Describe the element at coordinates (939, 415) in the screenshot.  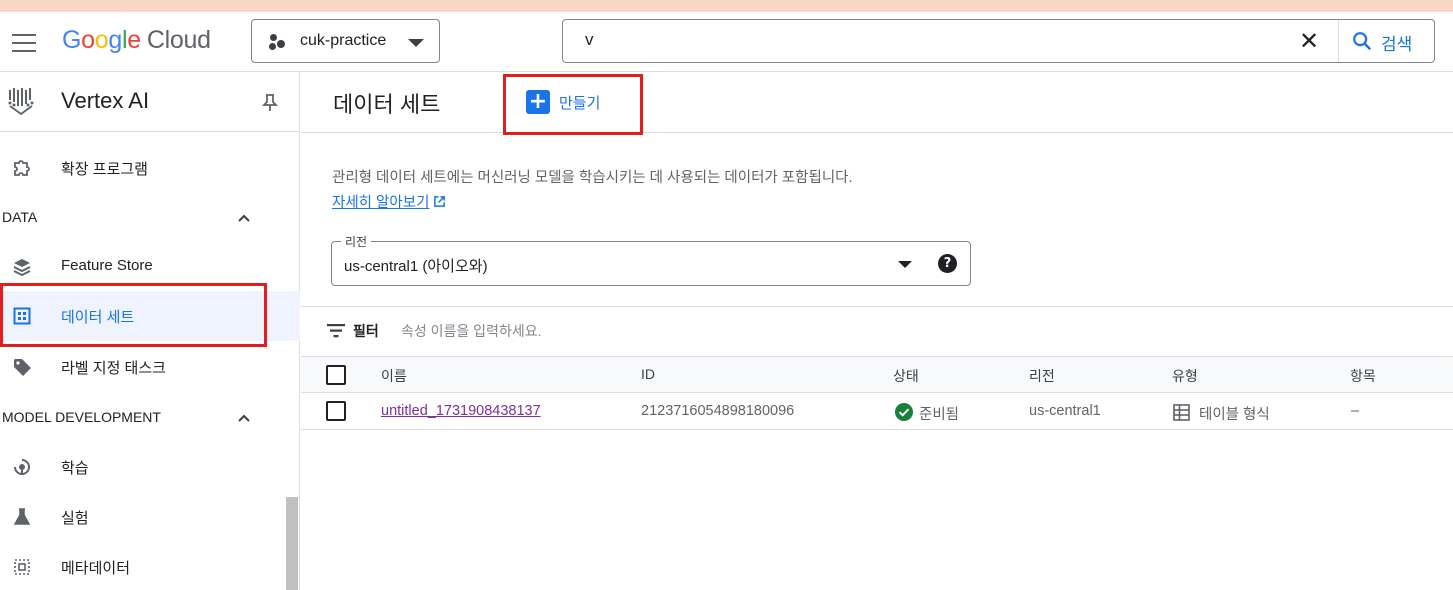
I see `status-label: 준비됨` at that location.